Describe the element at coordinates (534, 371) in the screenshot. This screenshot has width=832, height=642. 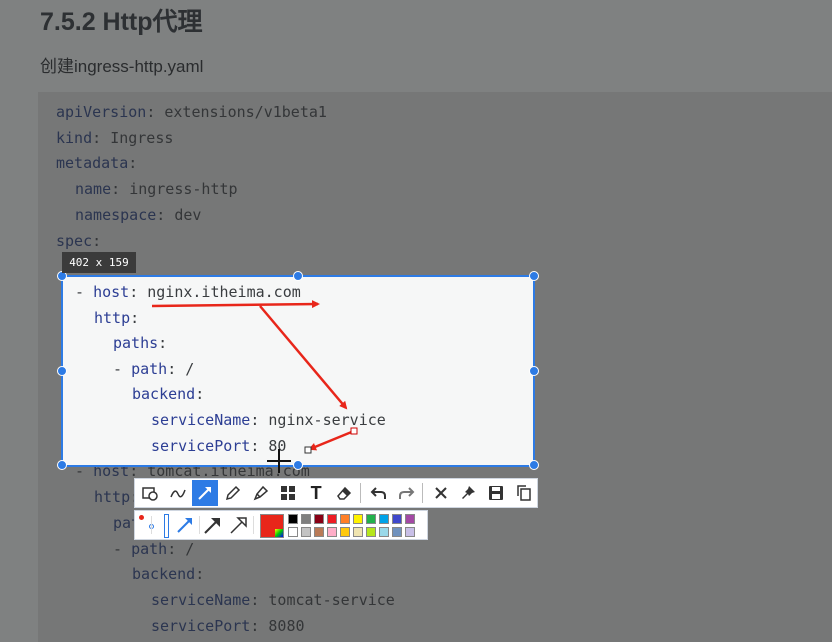
I see `resize-handle-right` at that location.